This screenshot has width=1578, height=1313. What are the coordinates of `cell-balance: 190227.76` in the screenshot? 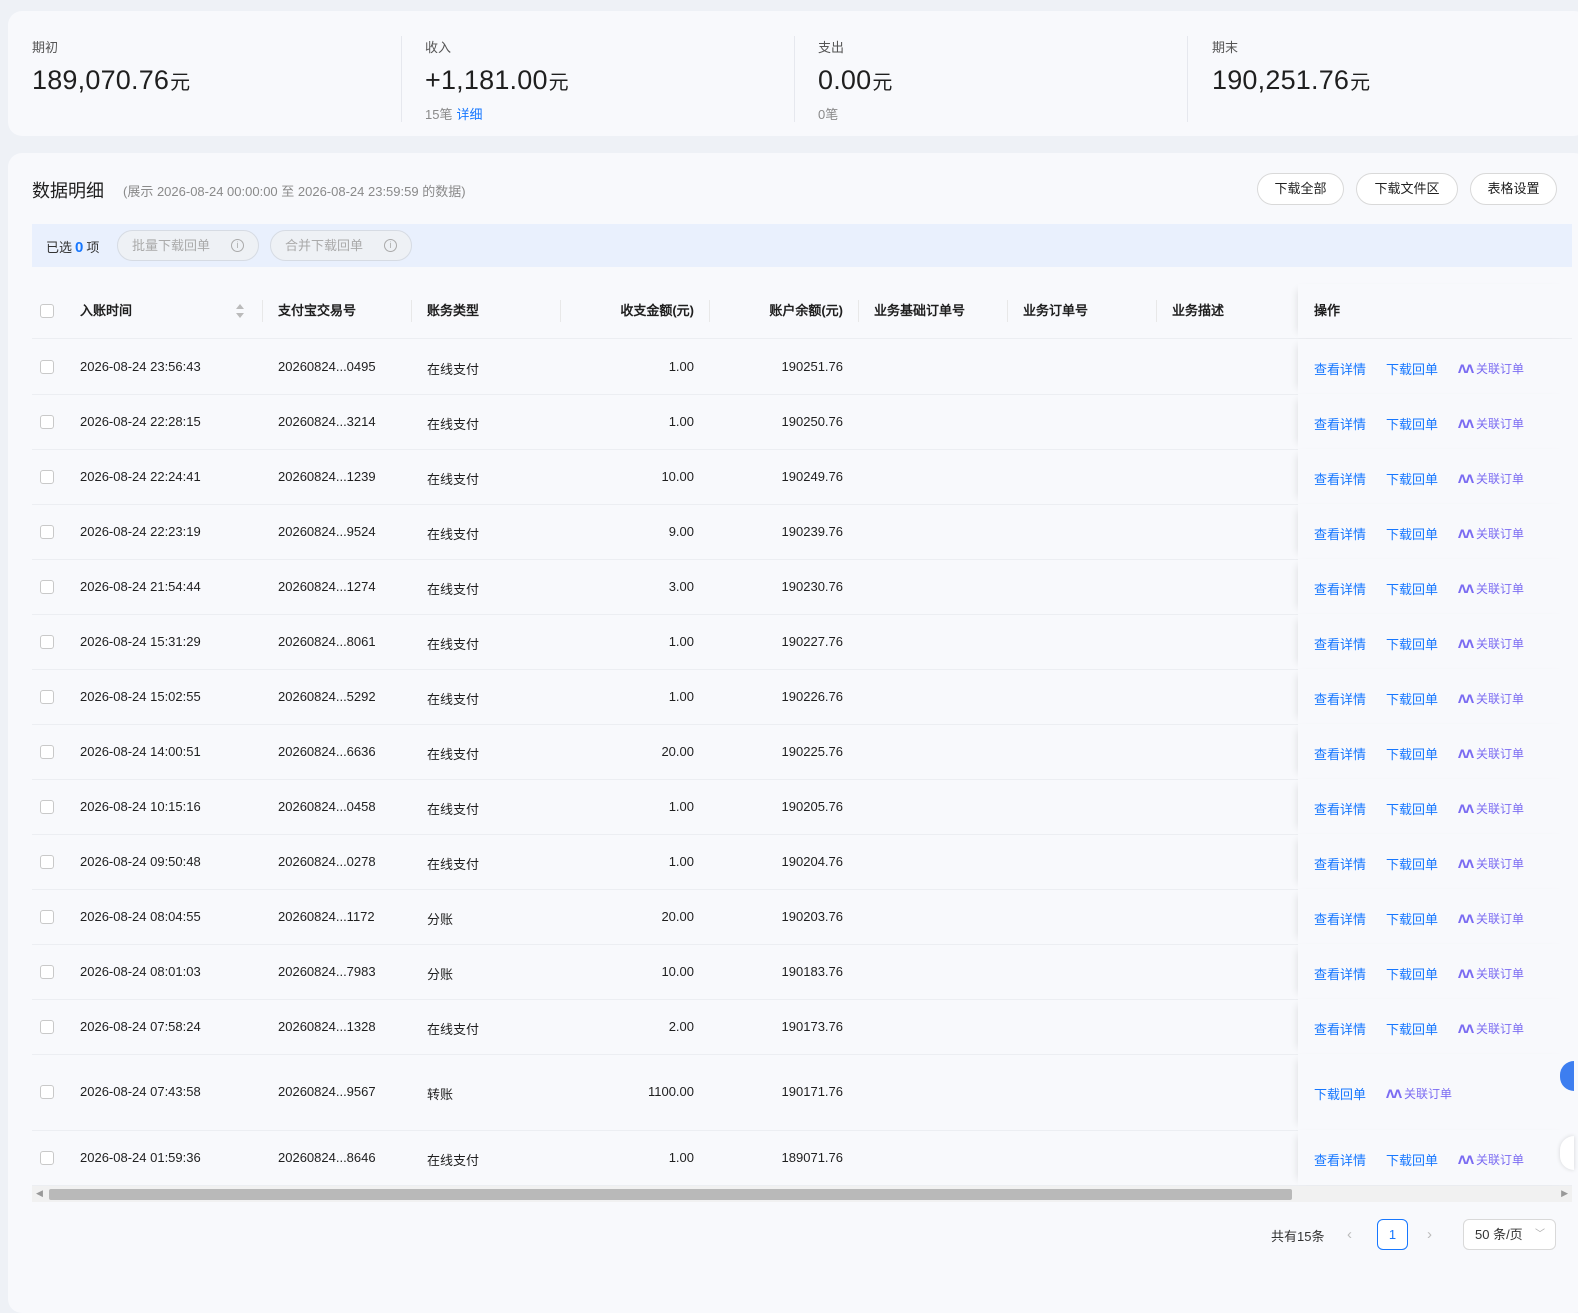 It's located at (812, 641).